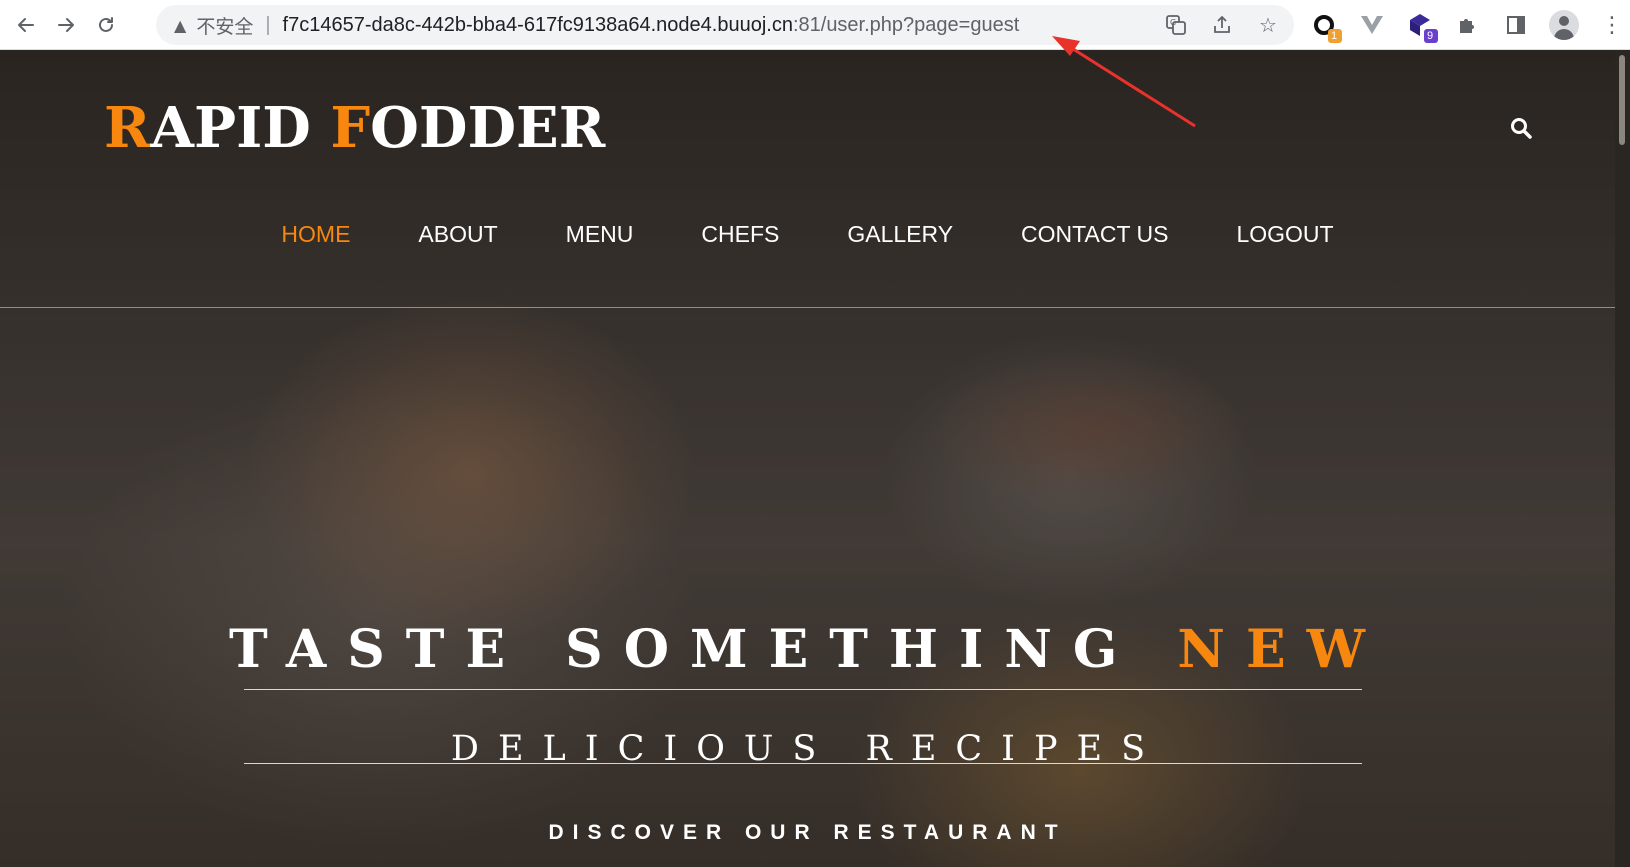  Describe the element at coordinates (1431, 36) in the screenshot. I see `extension-badge: 9` at that location.